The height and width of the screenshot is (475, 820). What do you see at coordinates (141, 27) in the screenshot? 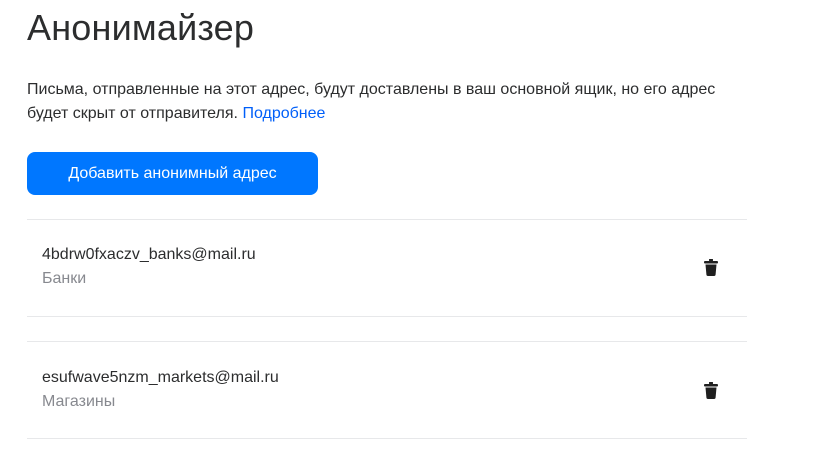
I see `page-title: Анонимайзер` at bounding box center [141, 27].